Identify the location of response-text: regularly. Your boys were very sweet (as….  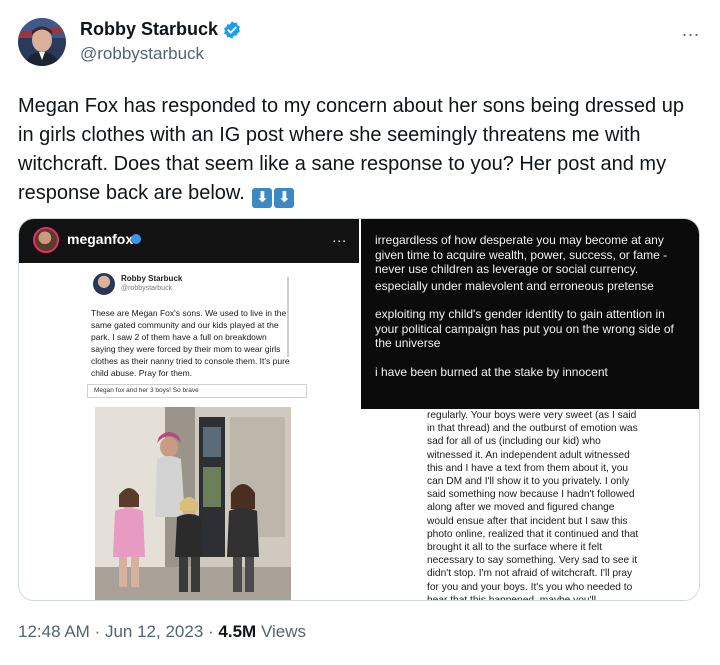
(533, 505).